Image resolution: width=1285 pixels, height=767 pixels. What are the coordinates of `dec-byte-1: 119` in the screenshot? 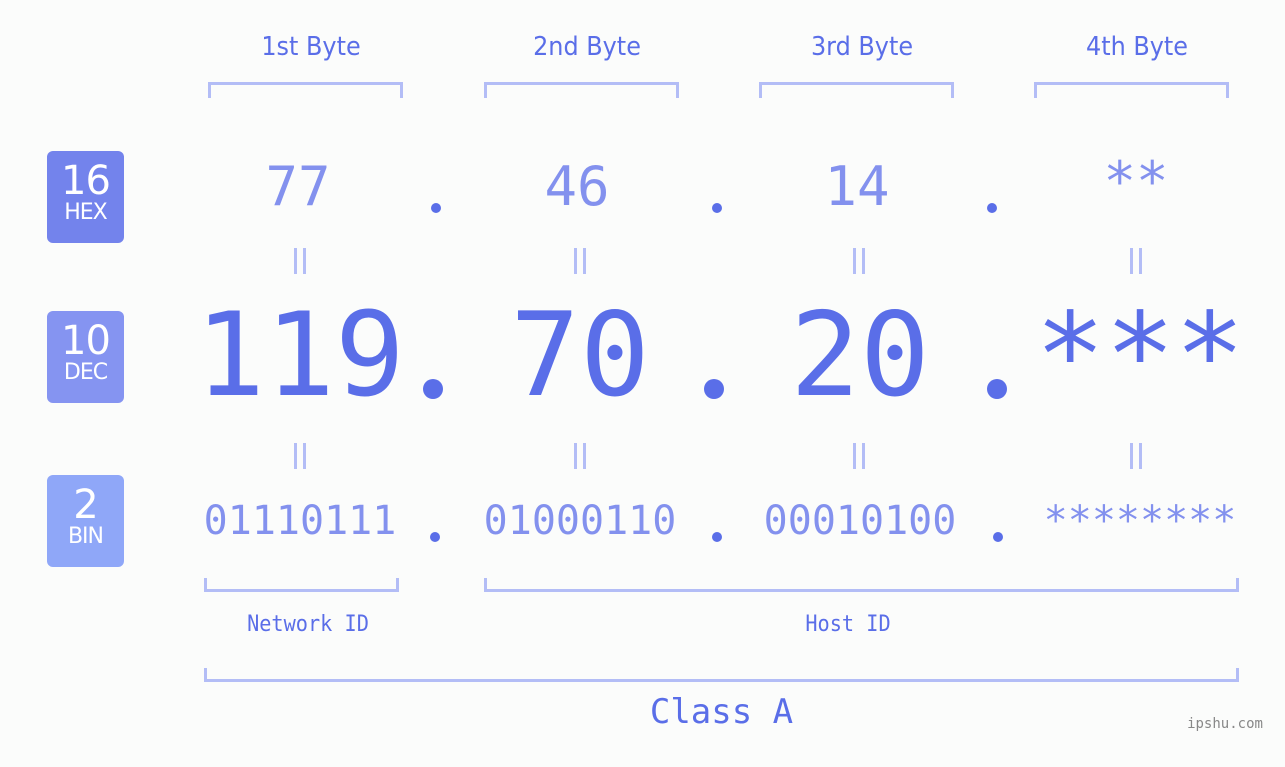 It's located at (300, 355).